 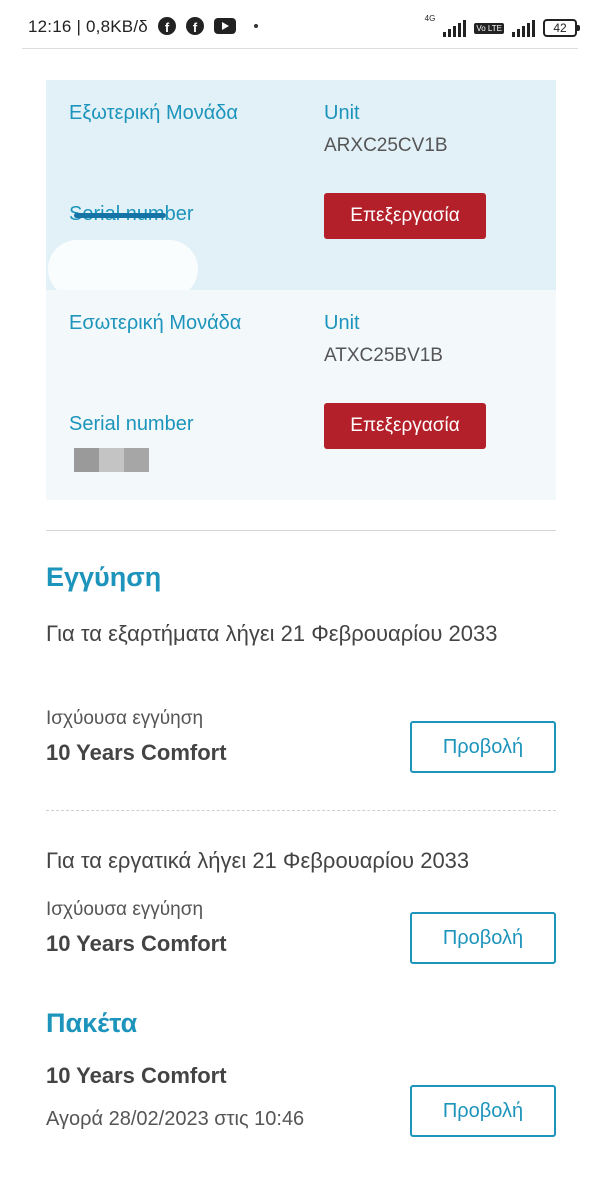 What do you see at coordinates (483, 938) in the screenshot?
I see `view-labor-warranty-button: Προβολή` at bounding box center [483, 938].